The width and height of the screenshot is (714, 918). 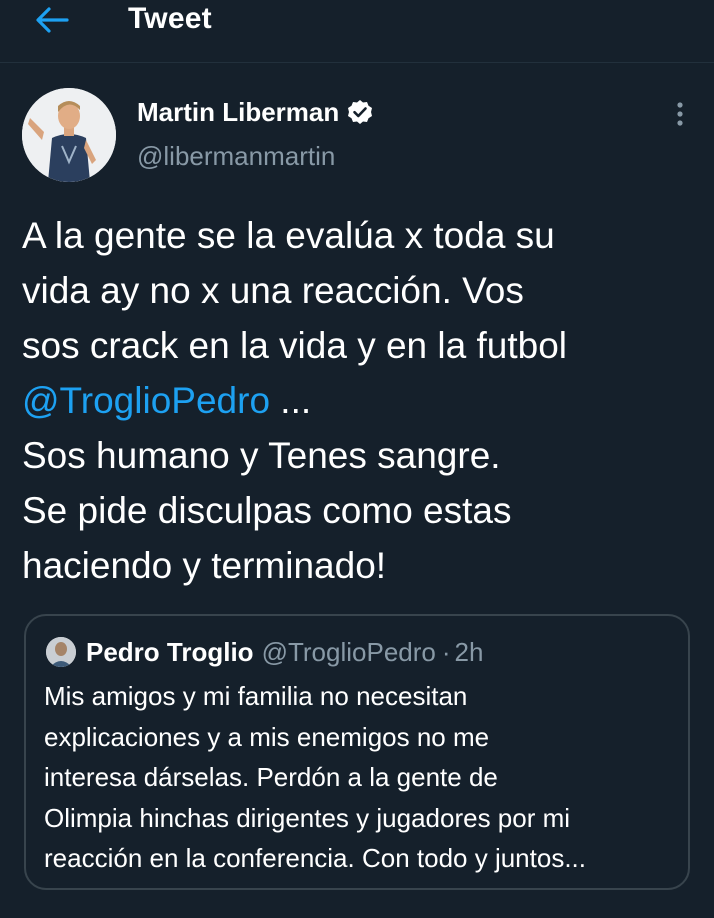 I want to click on quoted-tweet-header: Pedro Troglio @TroglioPedro · 2h, so click(x=264, y=652).